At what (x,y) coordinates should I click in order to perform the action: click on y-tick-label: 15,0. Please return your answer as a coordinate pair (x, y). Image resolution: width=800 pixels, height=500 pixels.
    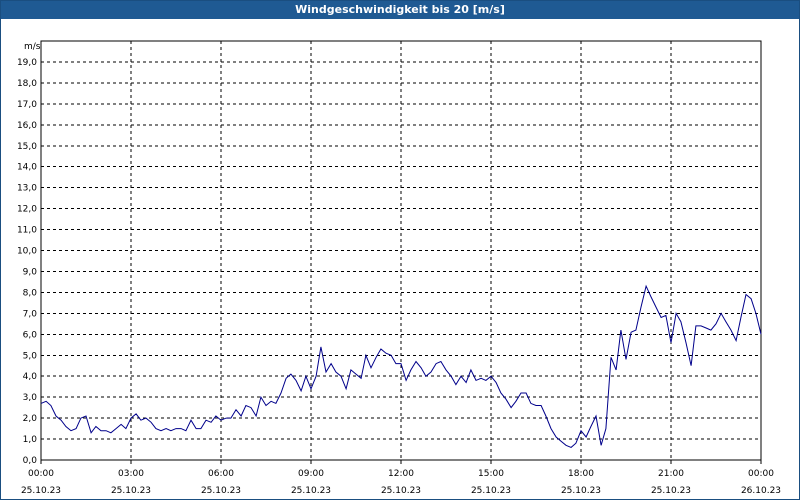
    Looking at the image, I should click on (27, 147).